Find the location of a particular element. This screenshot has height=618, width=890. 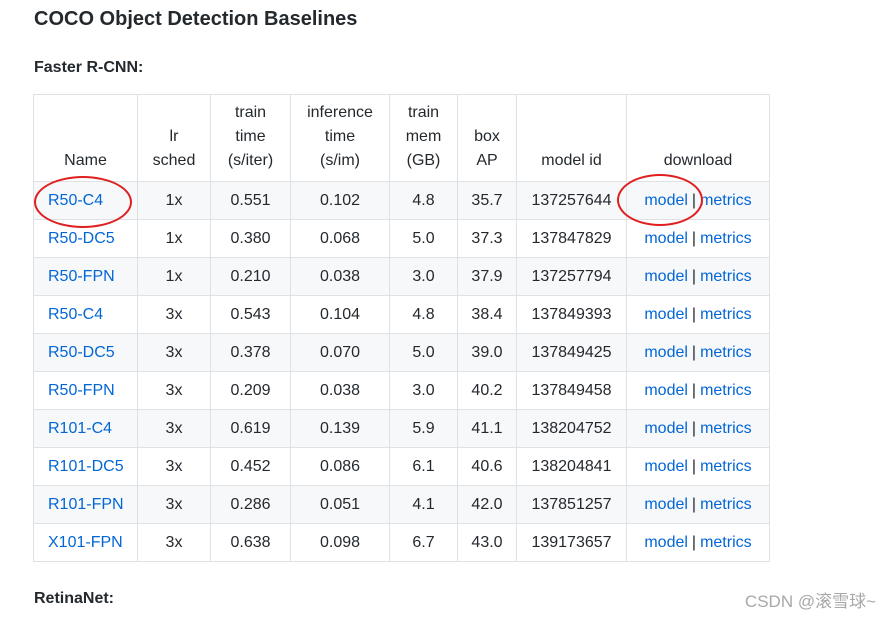

column-header-line: model id is located at coordinates (571, 160).